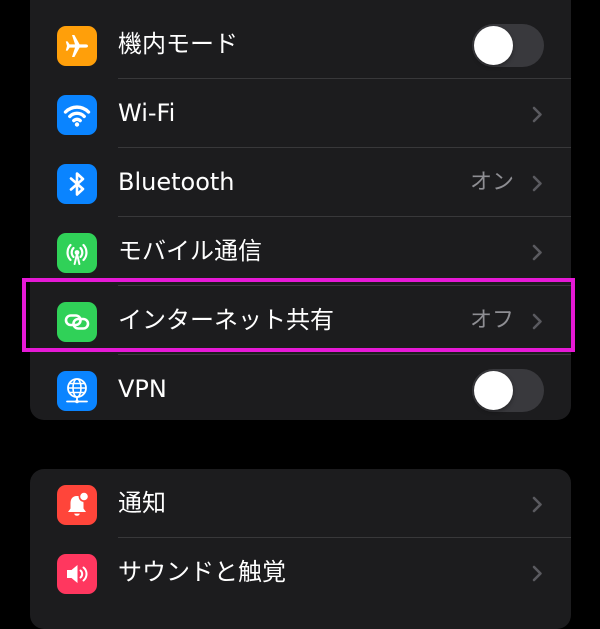  I want to click on bluetooth-icon, so click(77, 184).